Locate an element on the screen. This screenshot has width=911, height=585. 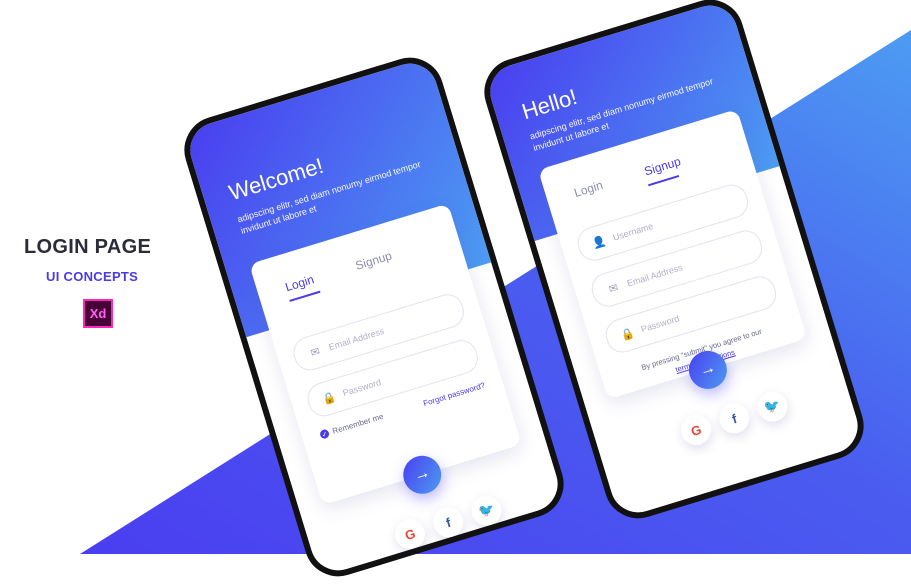
google-login-button: G is located at coordinates (410, 534).